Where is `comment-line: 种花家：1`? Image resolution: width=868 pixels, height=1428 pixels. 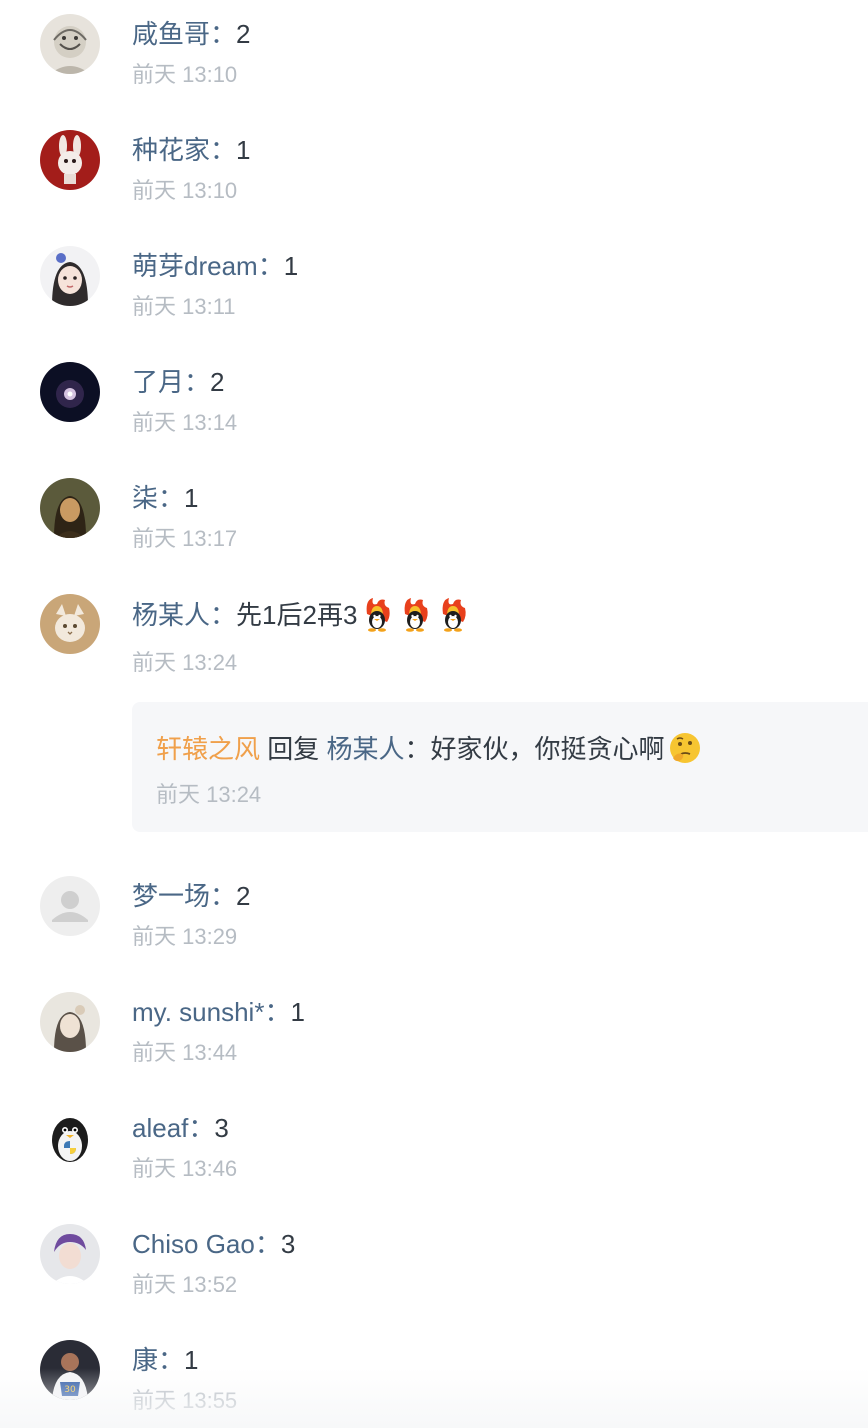
comment-line: 种花家：1 is located at coordinates (191, 150).